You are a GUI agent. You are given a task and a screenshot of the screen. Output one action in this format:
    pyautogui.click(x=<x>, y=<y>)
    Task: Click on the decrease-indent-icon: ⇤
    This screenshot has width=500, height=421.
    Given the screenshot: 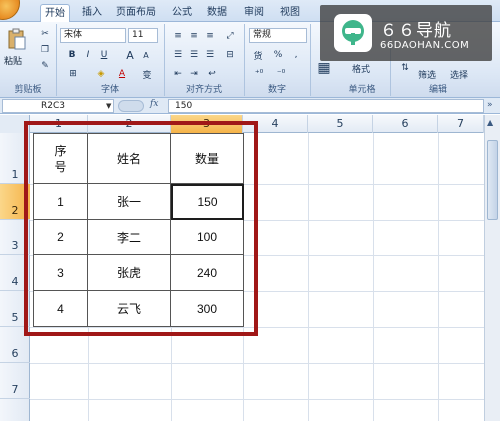 What is the action you would take?
    pyautogui.click(x=178, y=74)
    